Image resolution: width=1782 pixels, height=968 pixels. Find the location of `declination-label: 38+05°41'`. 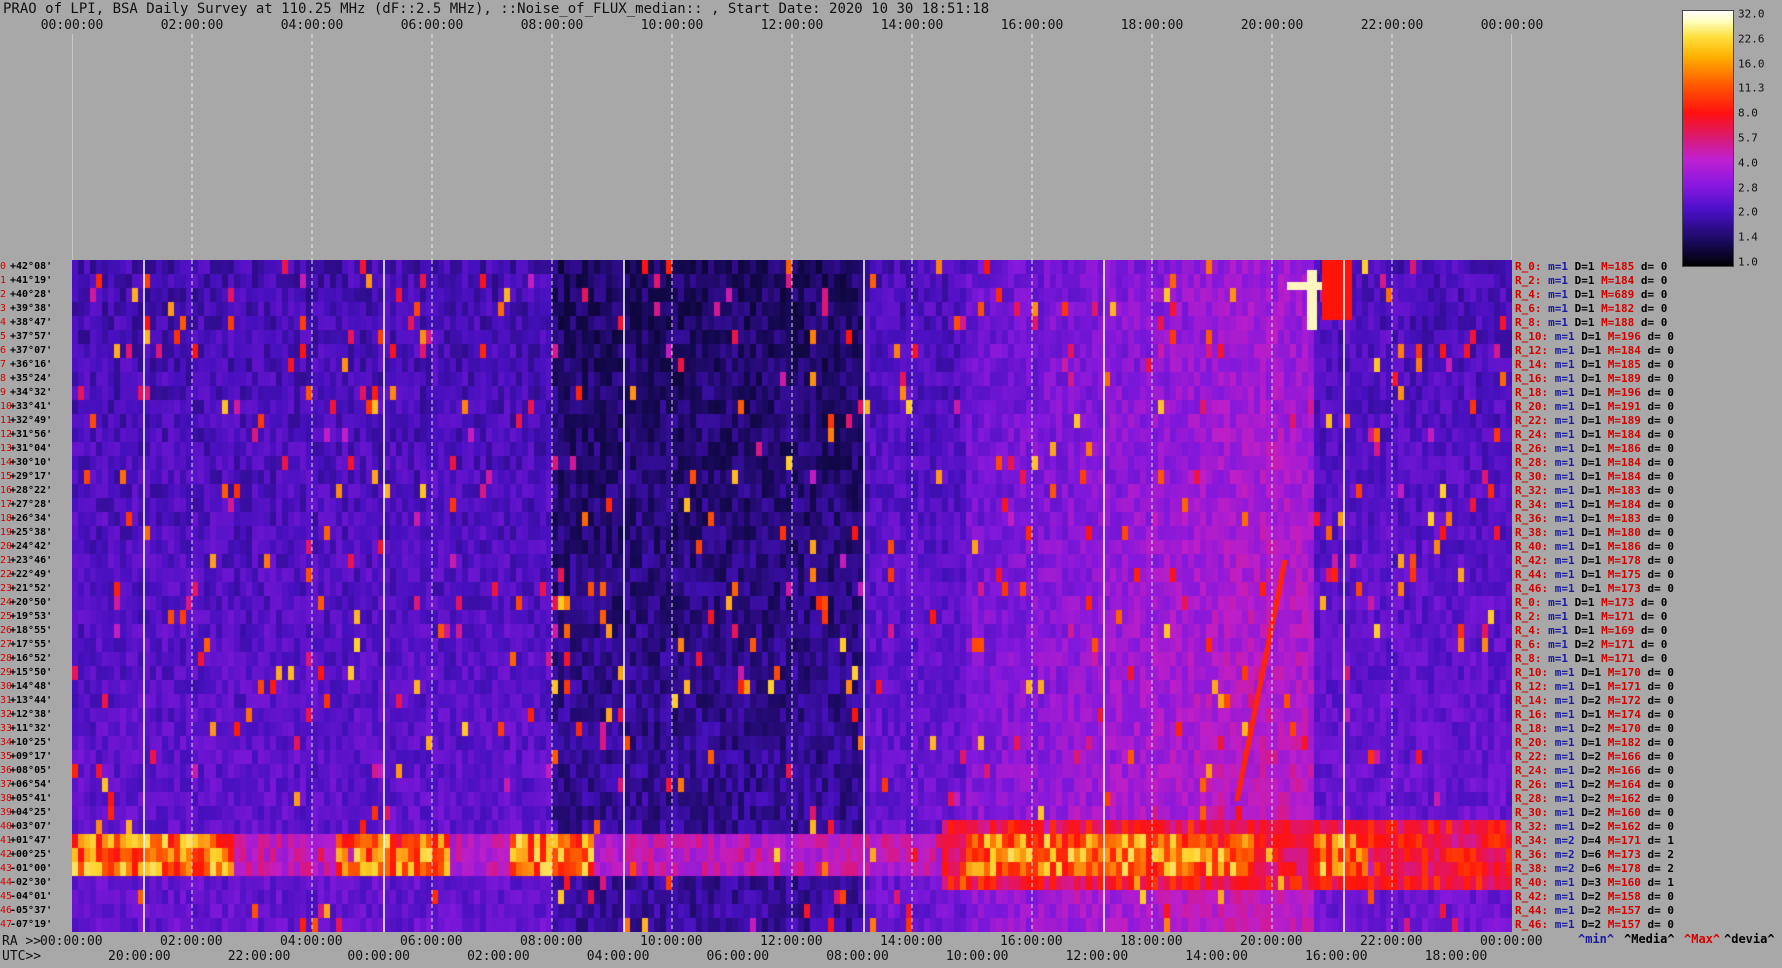

declination-label: 38+05°41' is located at coordinates (26, 799).